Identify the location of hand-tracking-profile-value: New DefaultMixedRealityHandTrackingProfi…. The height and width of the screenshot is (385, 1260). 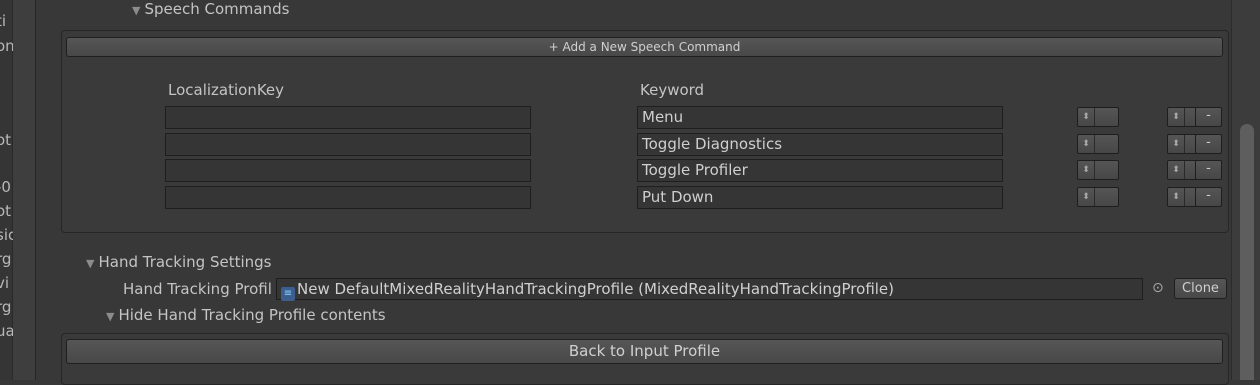
(596, 289).